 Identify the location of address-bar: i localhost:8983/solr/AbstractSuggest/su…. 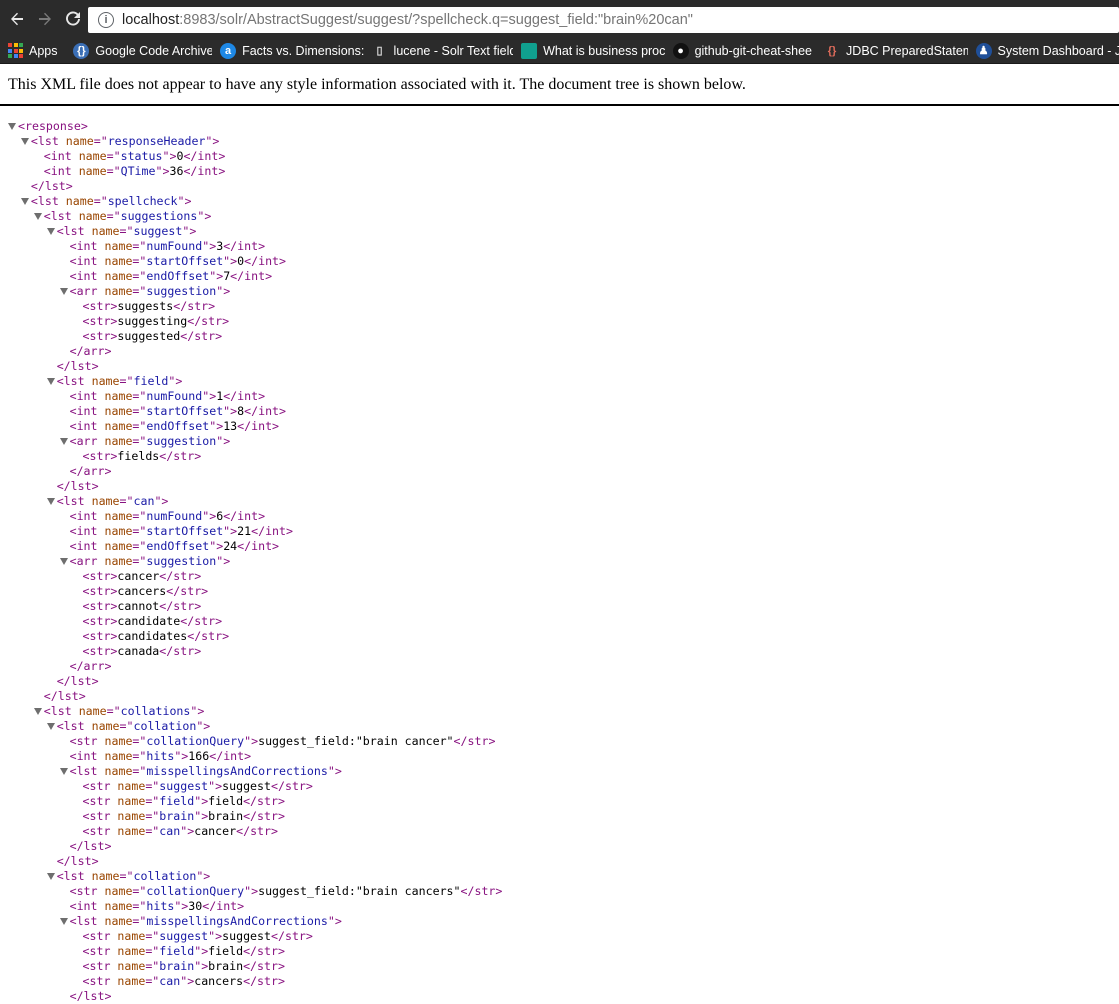
(603, 20).